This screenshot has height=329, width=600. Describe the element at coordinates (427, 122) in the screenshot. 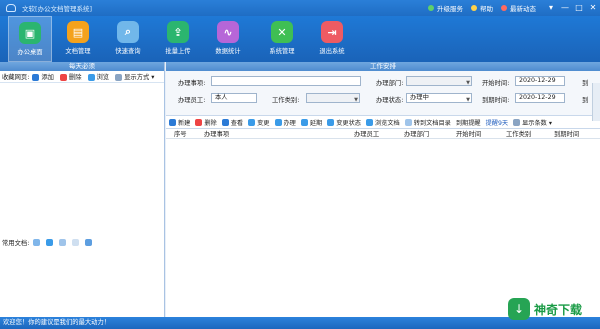

I see `goto-doc-dir-button: 转到文档目录` at that location.